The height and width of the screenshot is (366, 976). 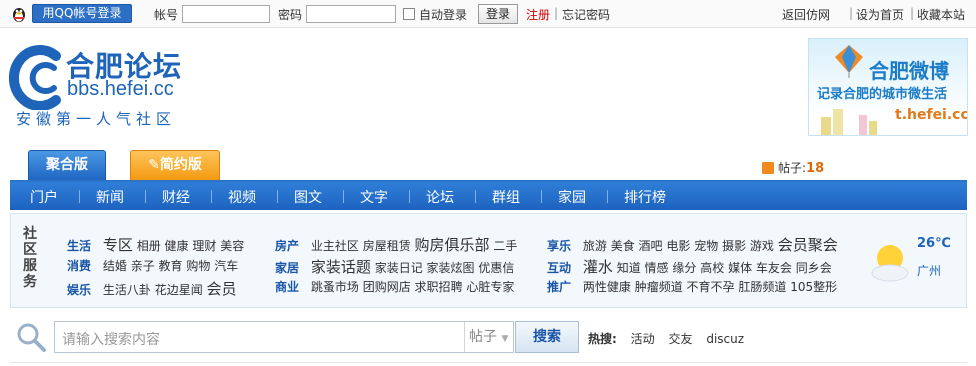 I want to click on nav-item-text: 文字, so click(x=374, y=197).